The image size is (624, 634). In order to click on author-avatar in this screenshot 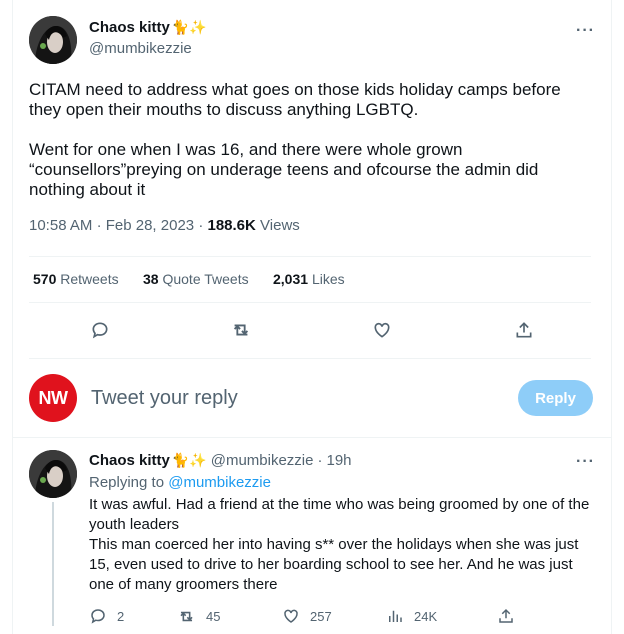, I will do `click(53, 40)`.